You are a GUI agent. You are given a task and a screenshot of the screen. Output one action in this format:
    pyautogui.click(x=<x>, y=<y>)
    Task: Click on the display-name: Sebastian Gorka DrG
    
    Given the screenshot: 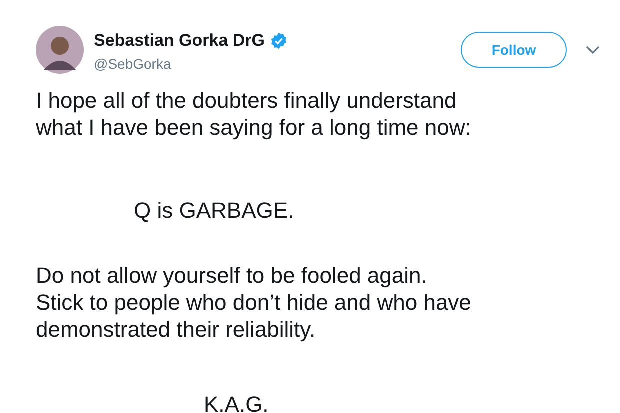 What is the action you would take?
    pyautogui.click(x=180, y=41)
    